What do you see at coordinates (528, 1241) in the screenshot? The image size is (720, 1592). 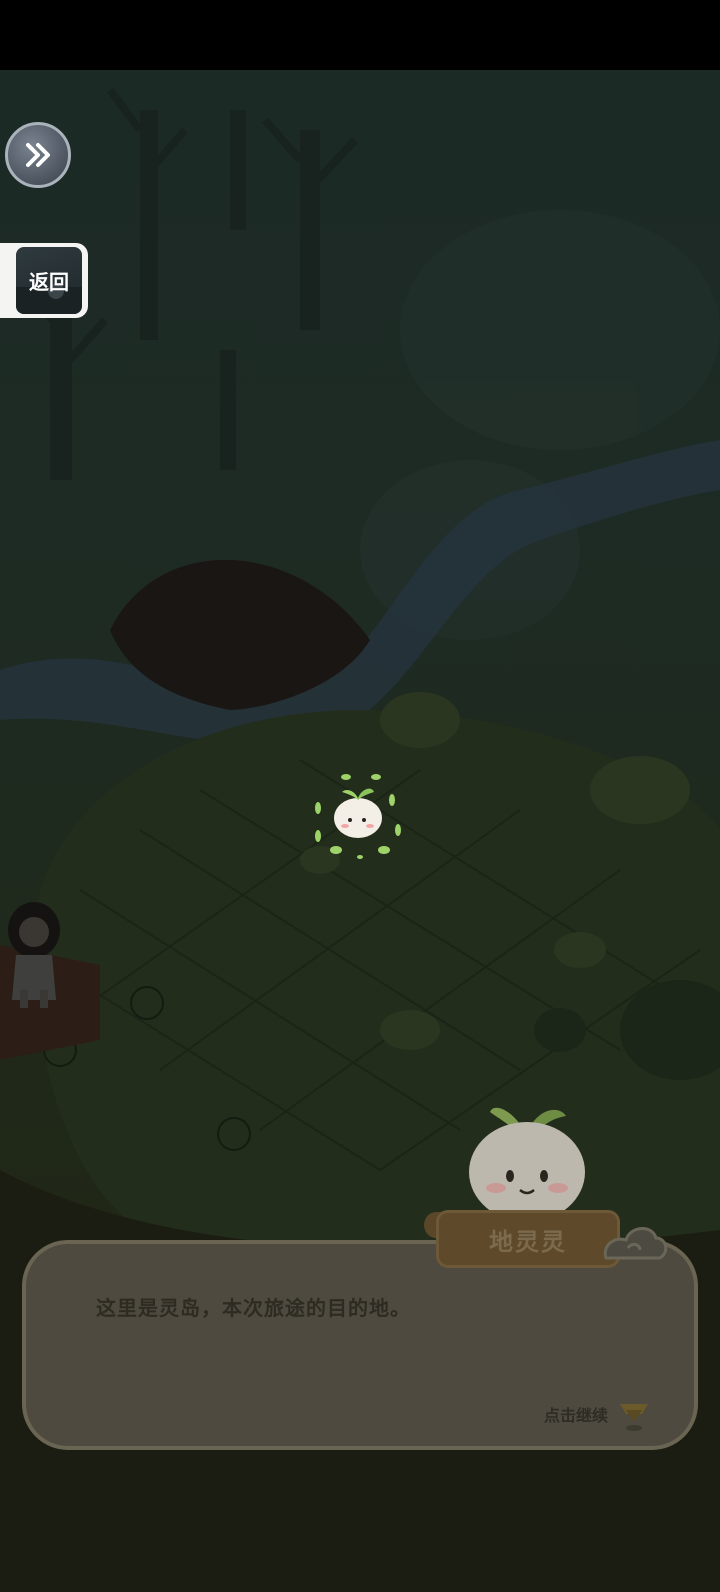 I see `speaker-name: 地灵灵` at bounding box center [528, 1241].